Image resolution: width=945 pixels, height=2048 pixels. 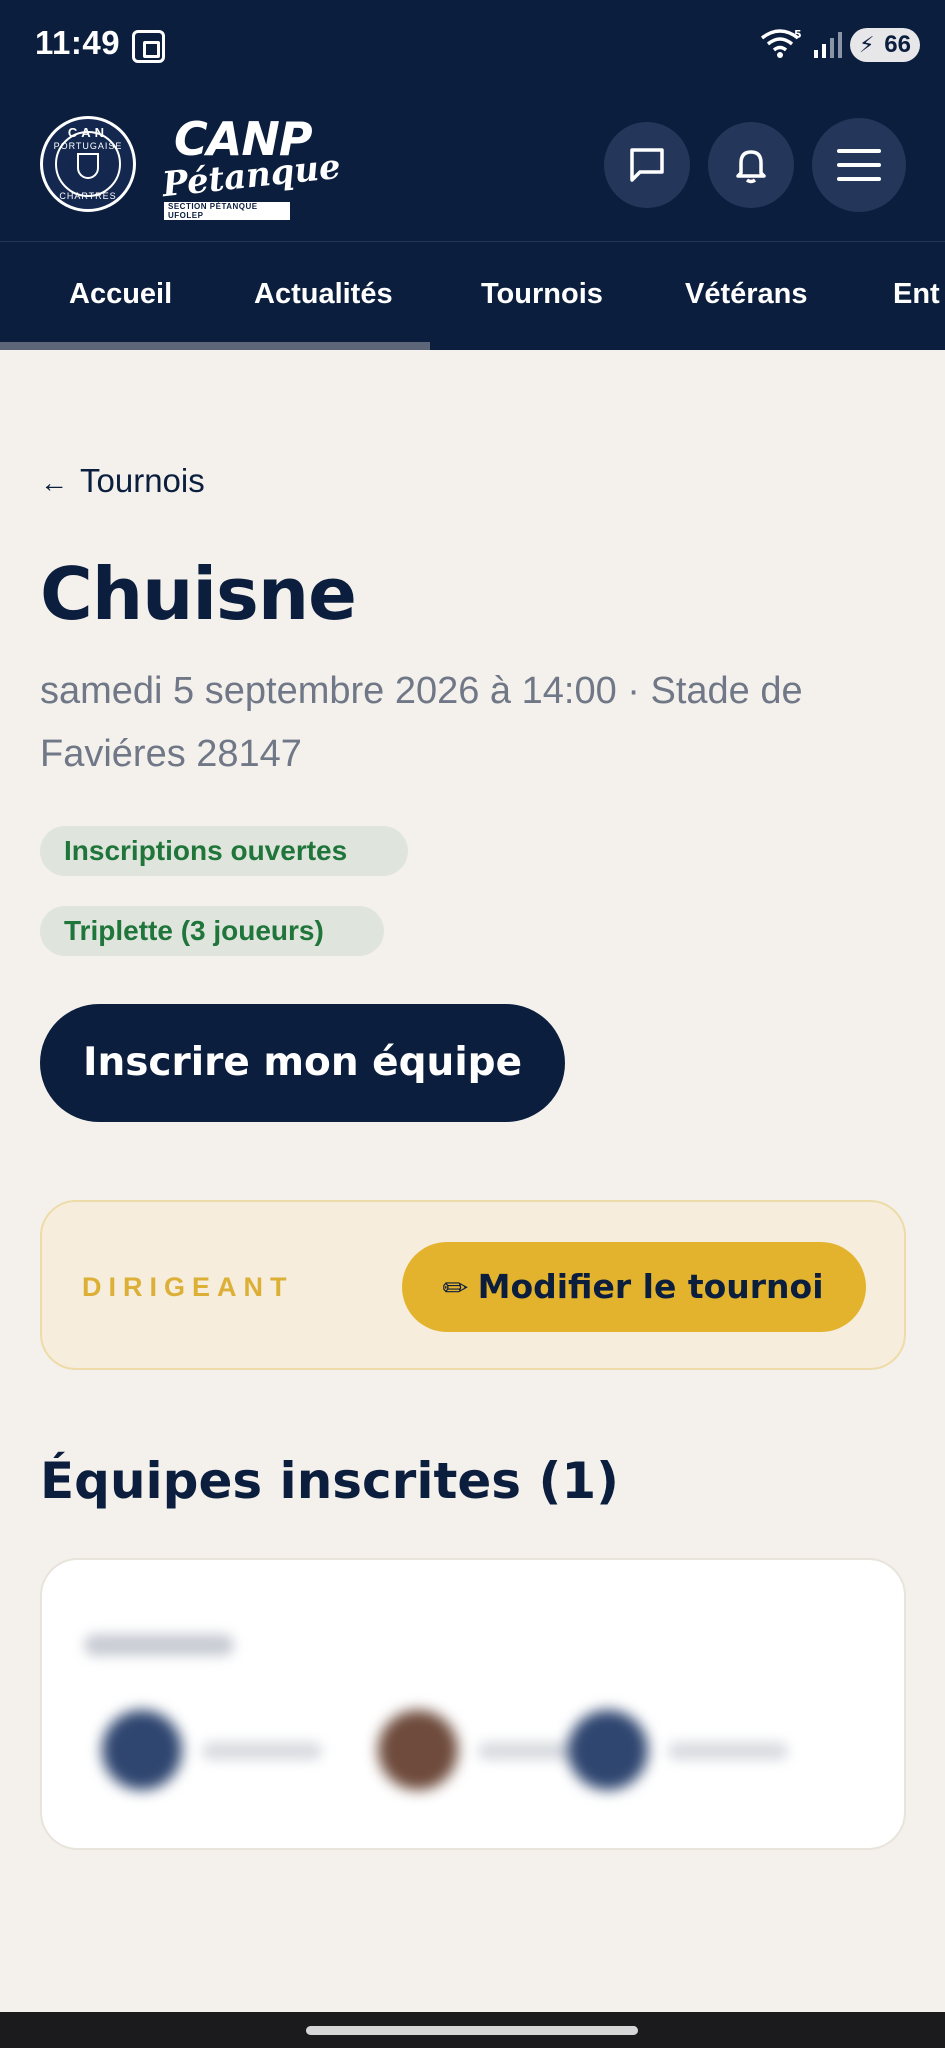 I want to click on main-nav: Accueil Actualités Tournois Vétérans Ent, so click(x=472, y=296).